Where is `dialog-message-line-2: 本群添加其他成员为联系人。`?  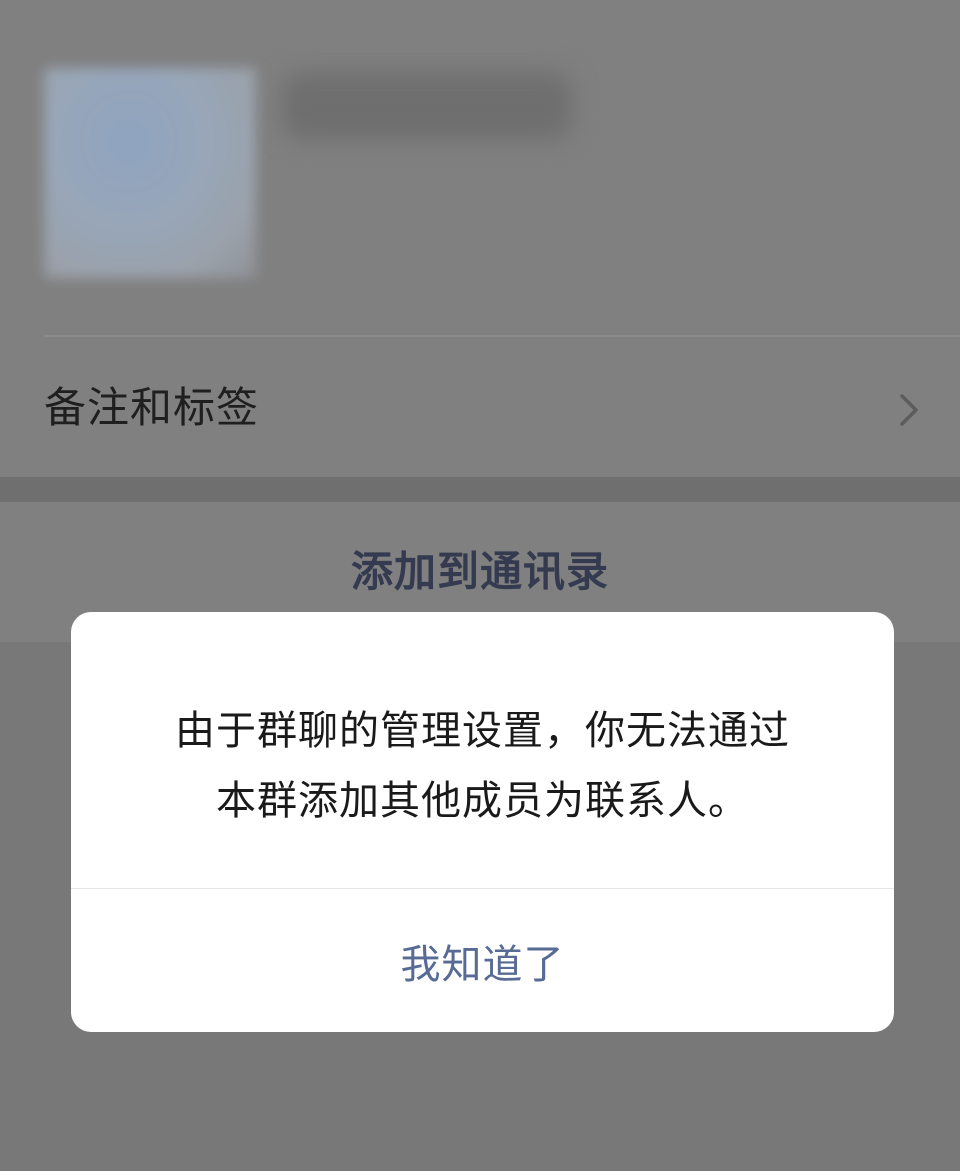 dialog-message-line-2: 本群添加其他成员为联系人。 is located at coordinates (482, 801).